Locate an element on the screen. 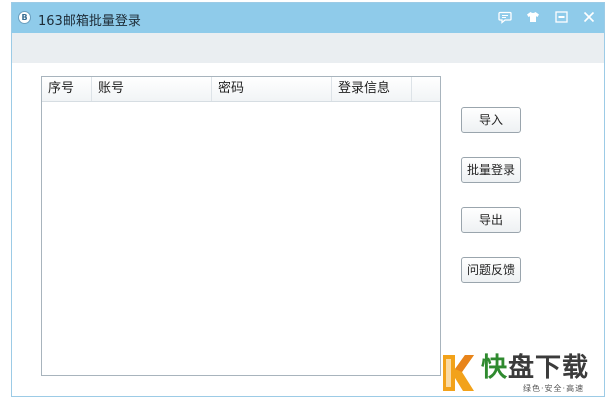  watermark-tagline: 绿色·安全·高速 is located at coordinates (554, 388).